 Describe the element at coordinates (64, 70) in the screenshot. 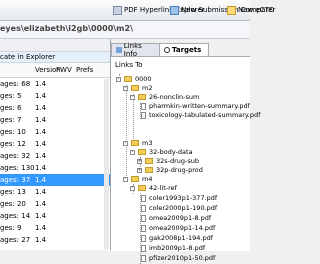

I see `column-fwv: FWV` at that location.